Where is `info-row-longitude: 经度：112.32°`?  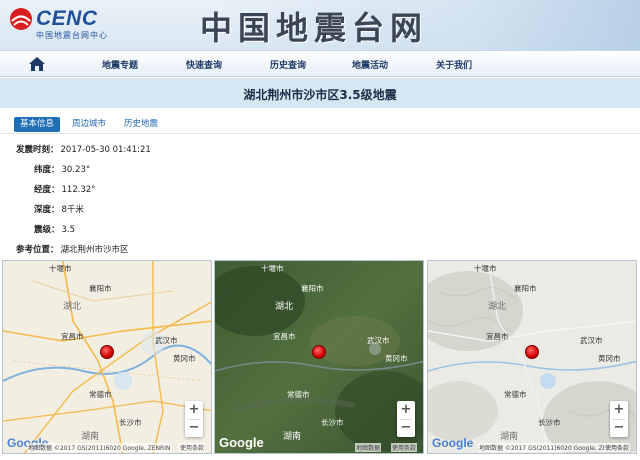 info-row-longitude: 经度：112.32° is located at coordinates (65, 190).